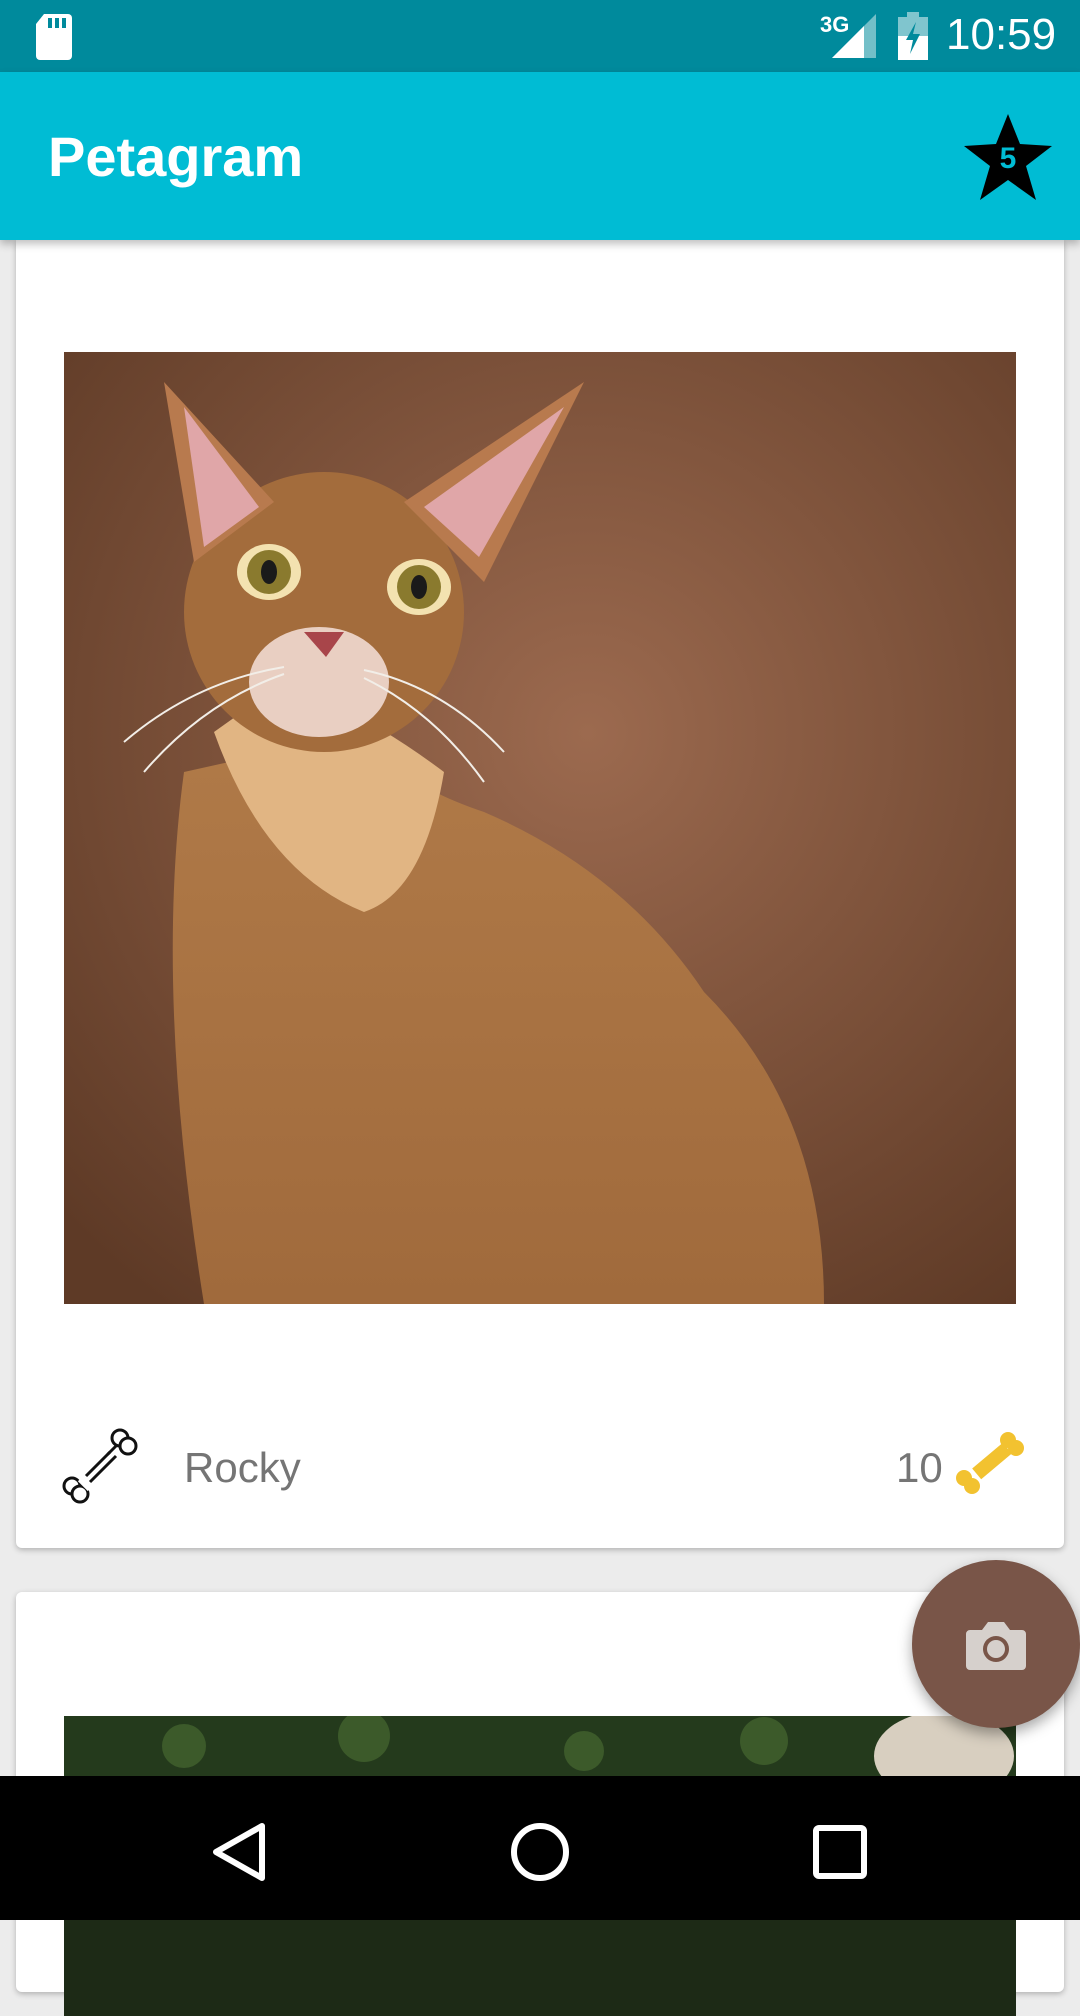 The image size is (1080, 2016). I want to click on bone-icon, so click(100, 1466).